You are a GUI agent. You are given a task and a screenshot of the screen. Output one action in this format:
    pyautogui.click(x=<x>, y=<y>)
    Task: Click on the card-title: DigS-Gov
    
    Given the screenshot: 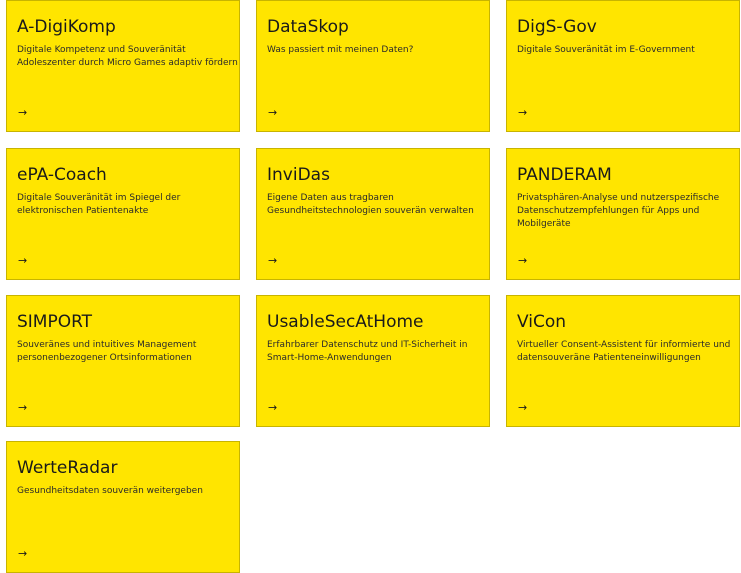 What is the action you would take?
    pyautogui.click(x=557, y=27)
    